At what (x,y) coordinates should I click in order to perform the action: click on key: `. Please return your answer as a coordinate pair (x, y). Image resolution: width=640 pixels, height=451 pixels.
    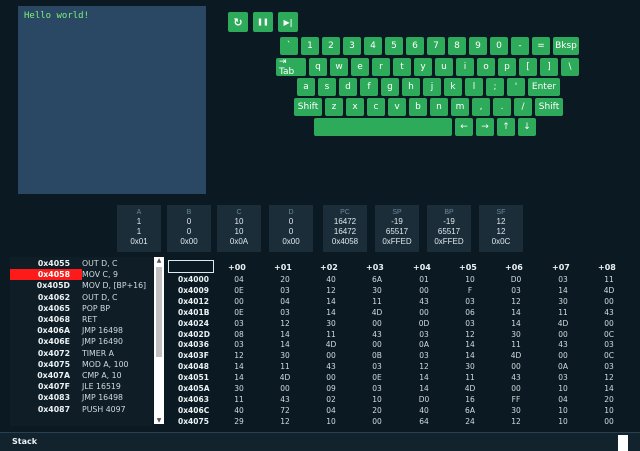
    Looking at the image, I should click on (289, 46).